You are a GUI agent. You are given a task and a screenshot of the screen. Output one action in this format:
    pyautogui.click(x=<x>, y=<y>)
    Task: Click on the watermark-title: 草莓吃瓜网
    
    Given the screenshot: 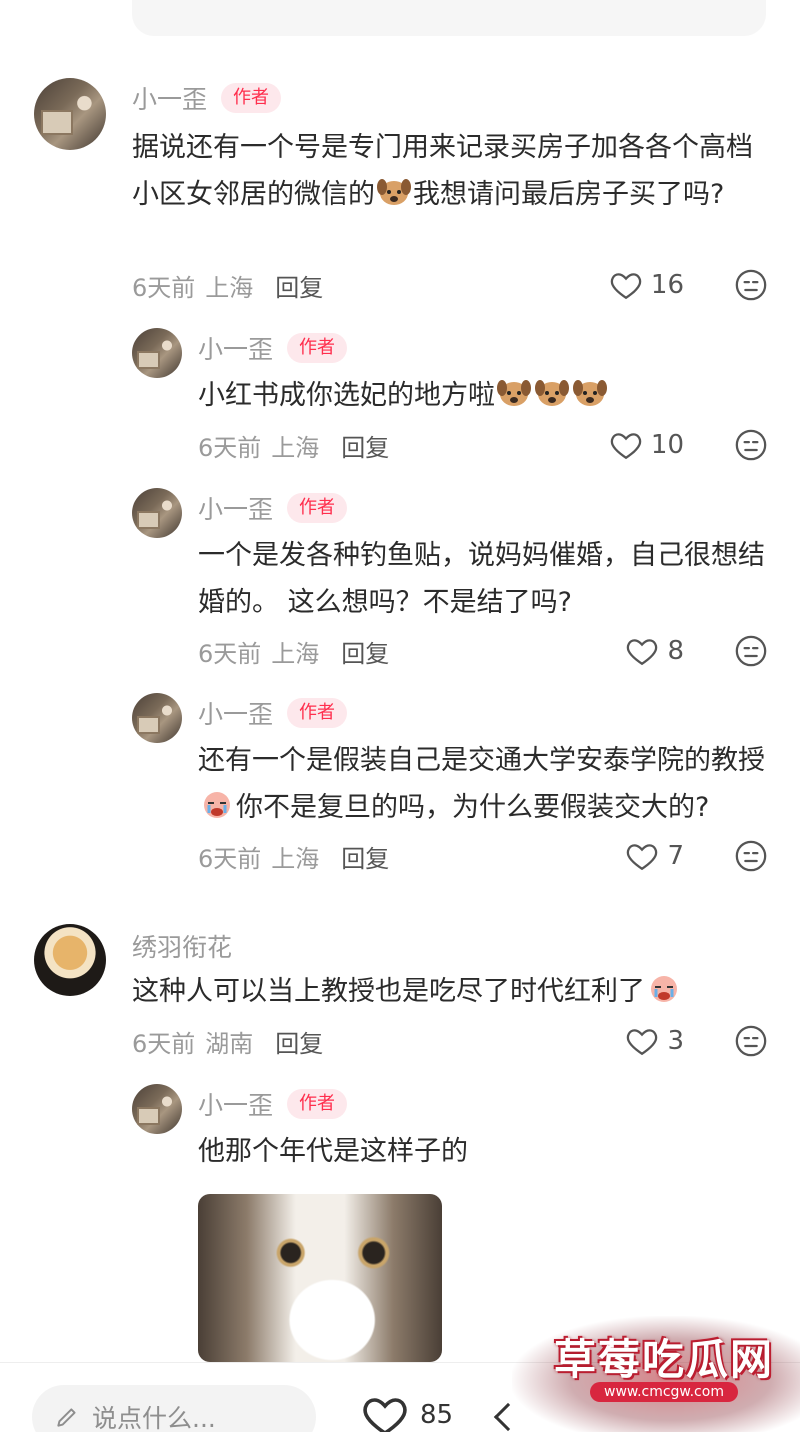 What is the action you would take?
    pyautogui.click(x=664, y=1359)
    